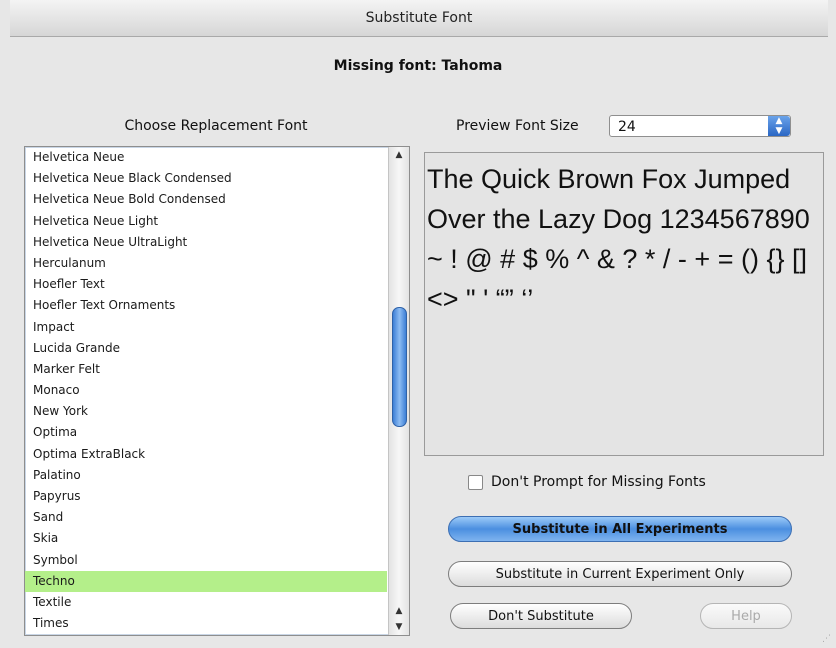  What do you see at coordinates (620, 529) in the screenshot?
I see `substitute-all-button: Substitute in All Experiments` at bounding box center [620, 529].